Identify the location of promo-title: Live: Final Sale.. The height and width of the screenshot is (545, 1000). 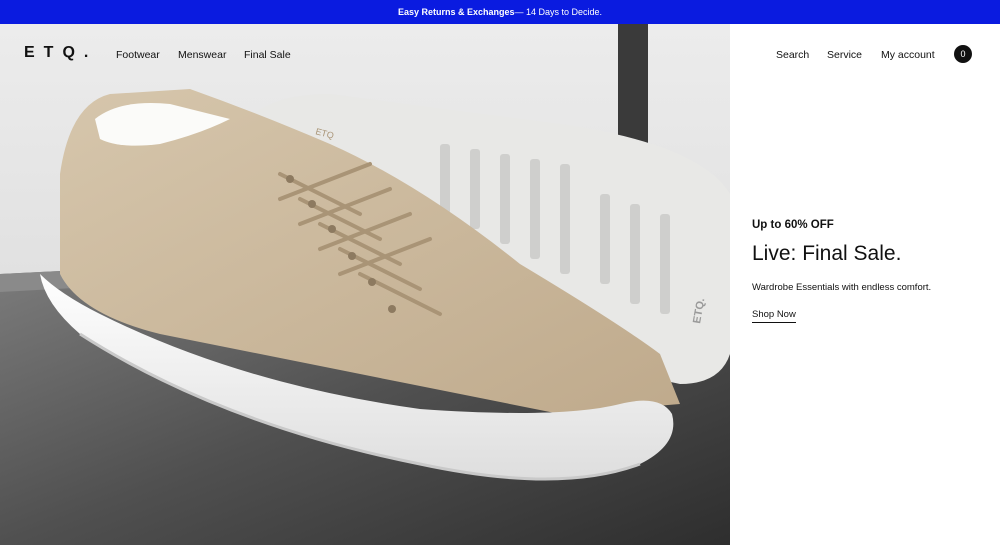
(827, 253).